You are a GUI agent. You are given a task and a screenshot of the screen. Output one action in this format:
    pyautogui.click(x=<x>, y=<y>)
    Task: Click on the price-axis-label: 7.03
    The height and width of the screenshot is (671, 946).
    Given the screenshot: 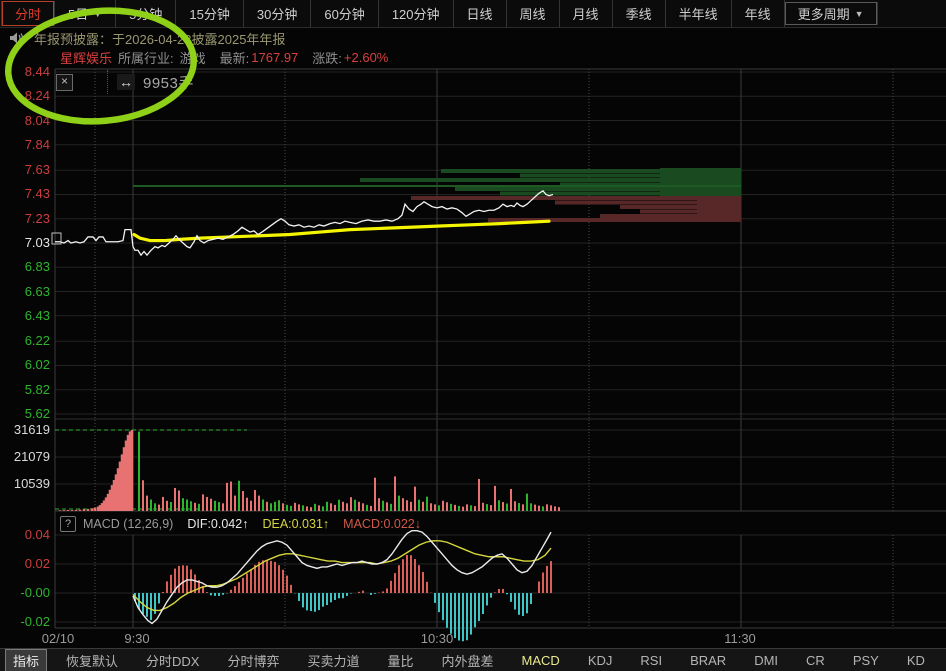 What is the action you would take?
    pyautogui.click(x=37, y=242)
    